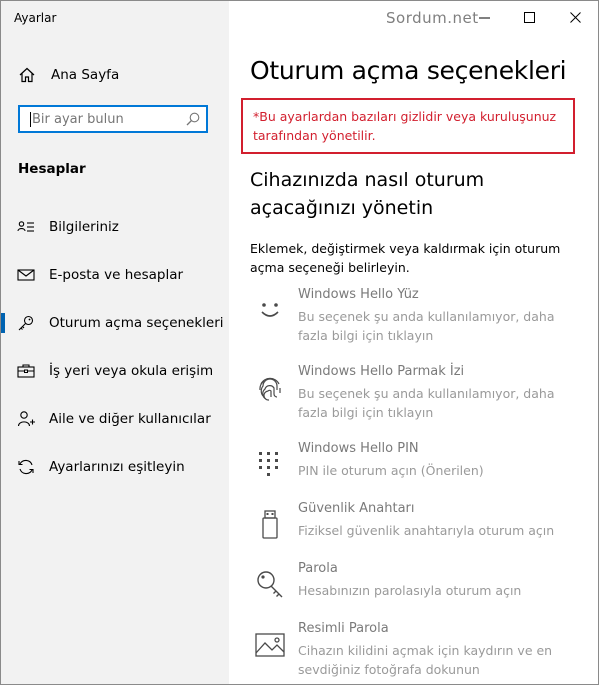 The image size is (599, 685). I want to click on sidebar-item-label: Ayarlarınızı eşitleyin, so click(117, 467).